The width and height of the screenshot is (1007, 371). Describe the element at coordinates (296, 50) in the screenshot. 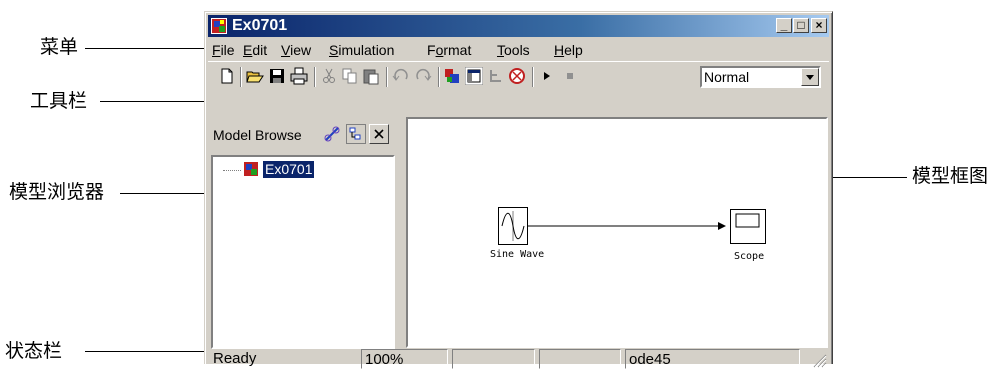

I see `menu-view: View` at that location.